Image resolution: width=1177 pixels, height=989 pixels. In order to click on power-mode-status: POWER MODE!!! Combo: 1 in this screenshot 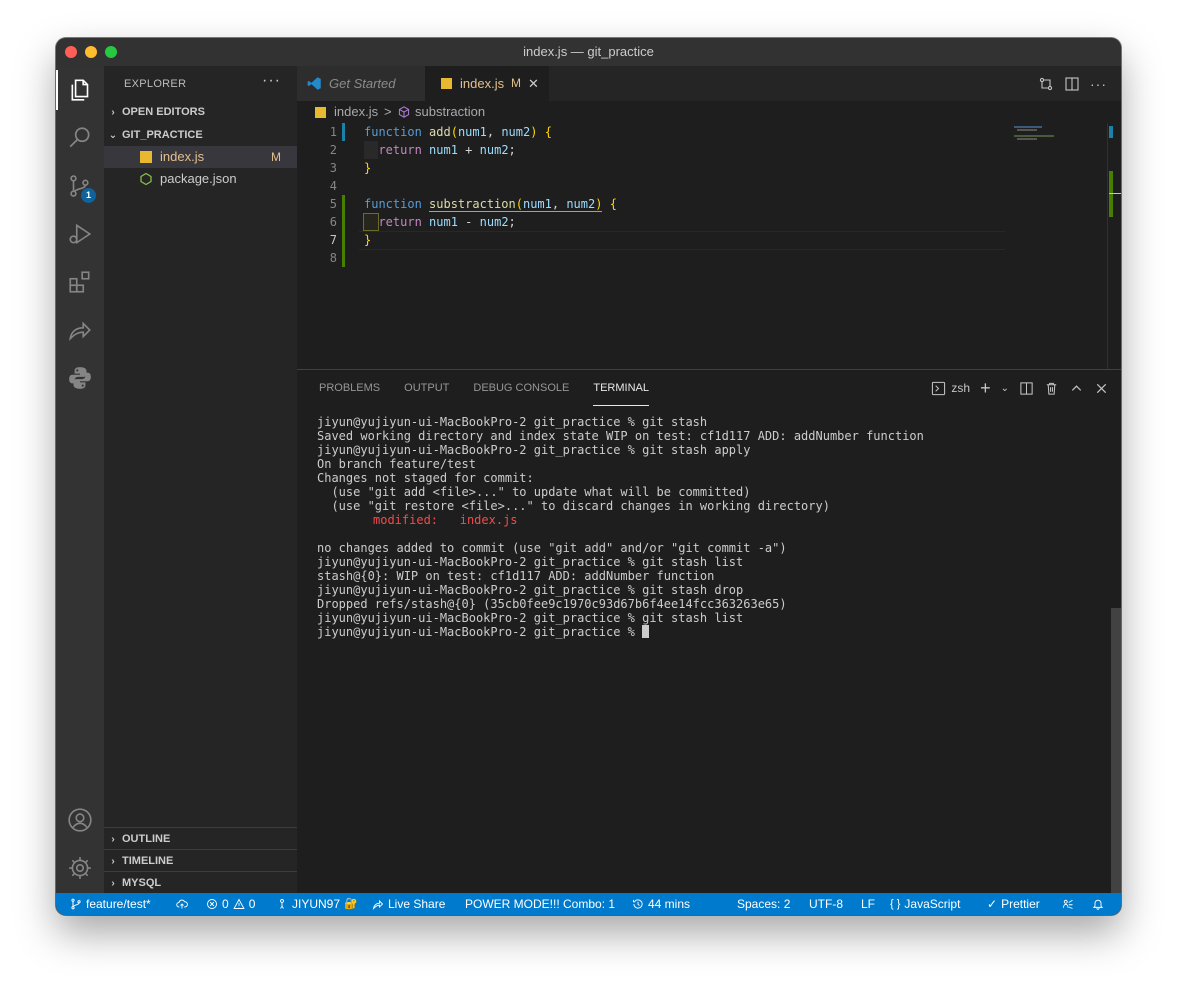, I will do `click(540, 904)`.